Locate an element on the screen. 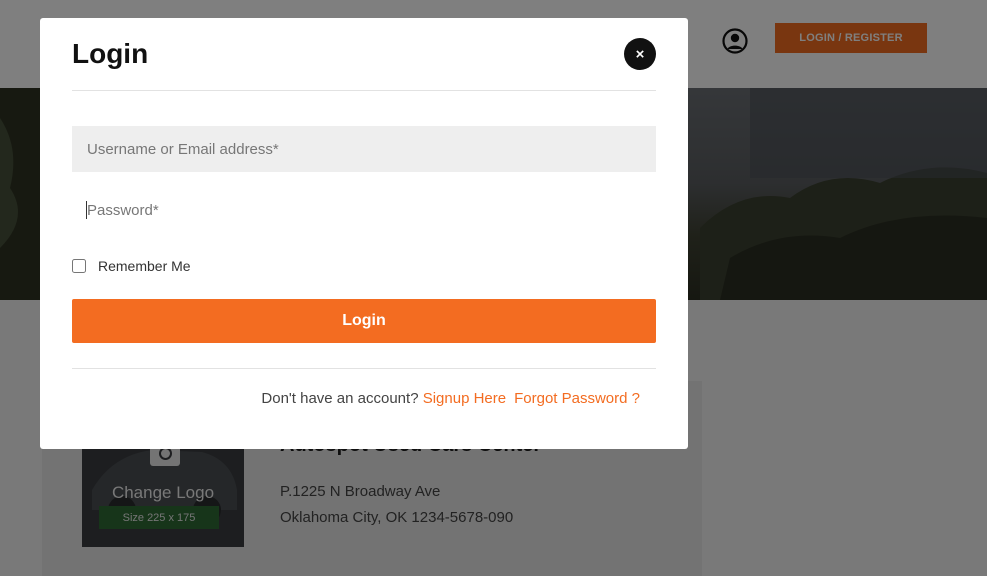 This screenshot has width=987, height=576. close-button: × is located at coordinates (640, 54).